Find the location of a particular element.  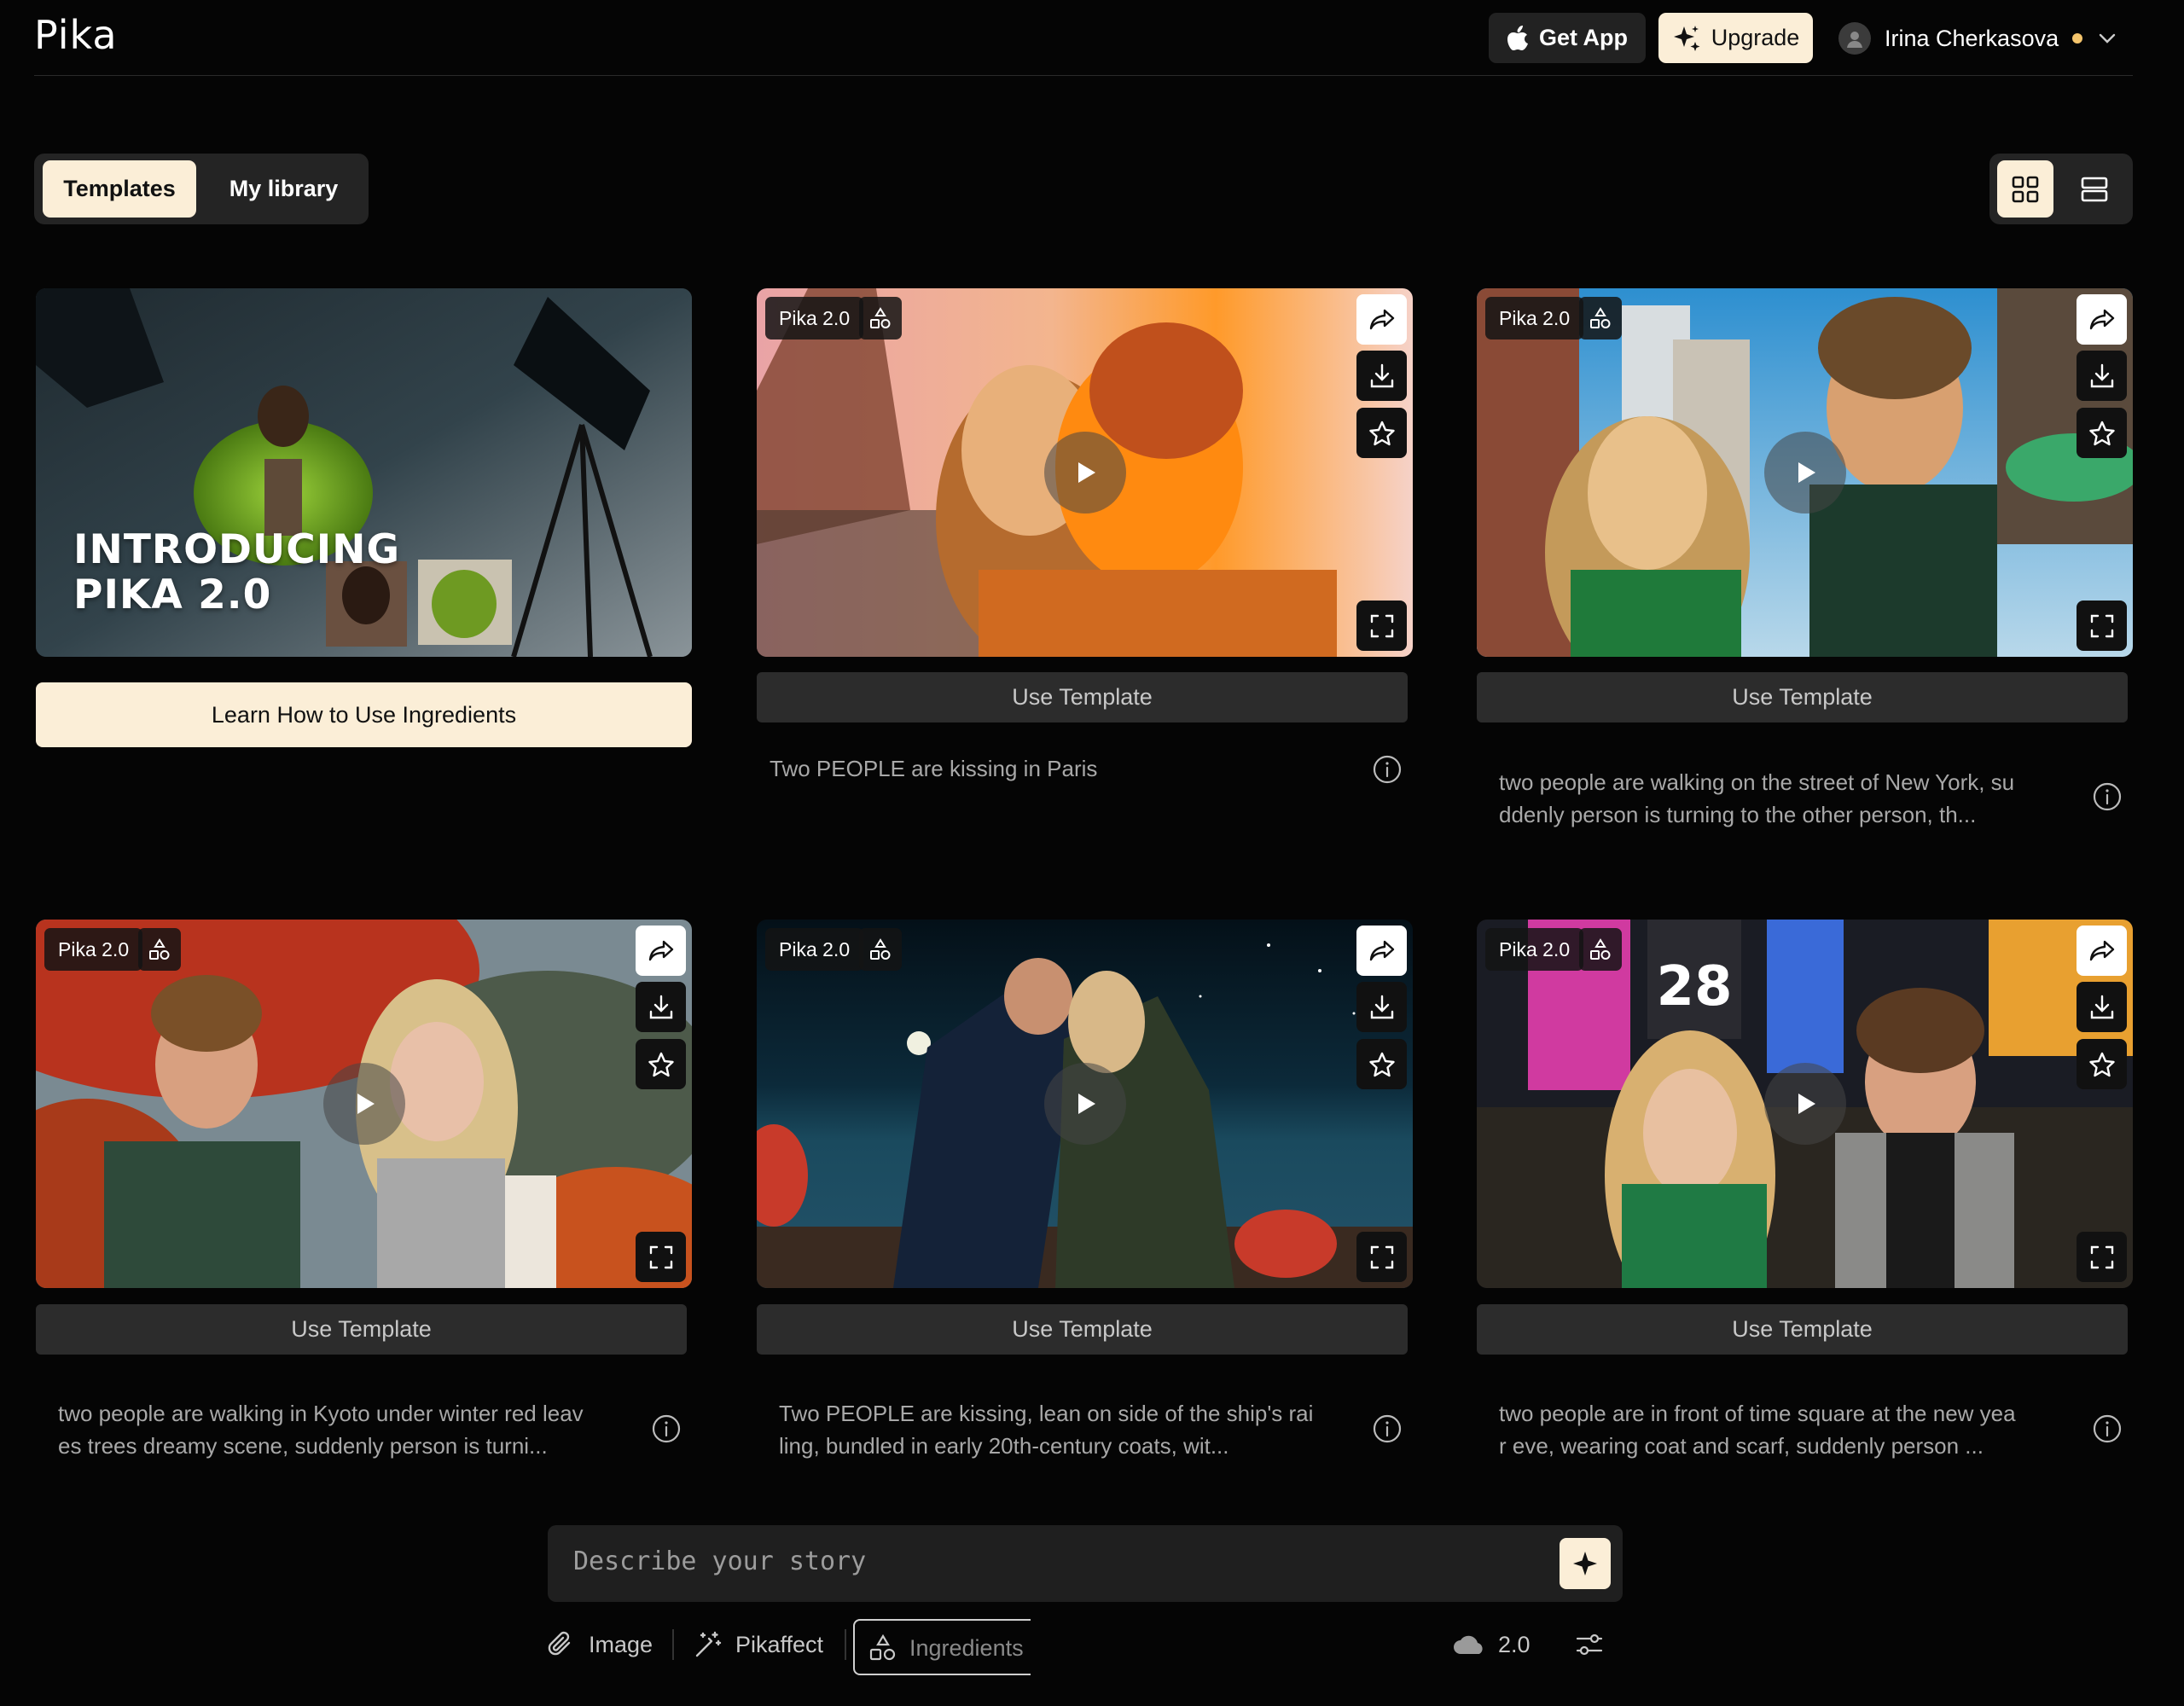

tab-templates: Templates is located at coordinates (120, 189).